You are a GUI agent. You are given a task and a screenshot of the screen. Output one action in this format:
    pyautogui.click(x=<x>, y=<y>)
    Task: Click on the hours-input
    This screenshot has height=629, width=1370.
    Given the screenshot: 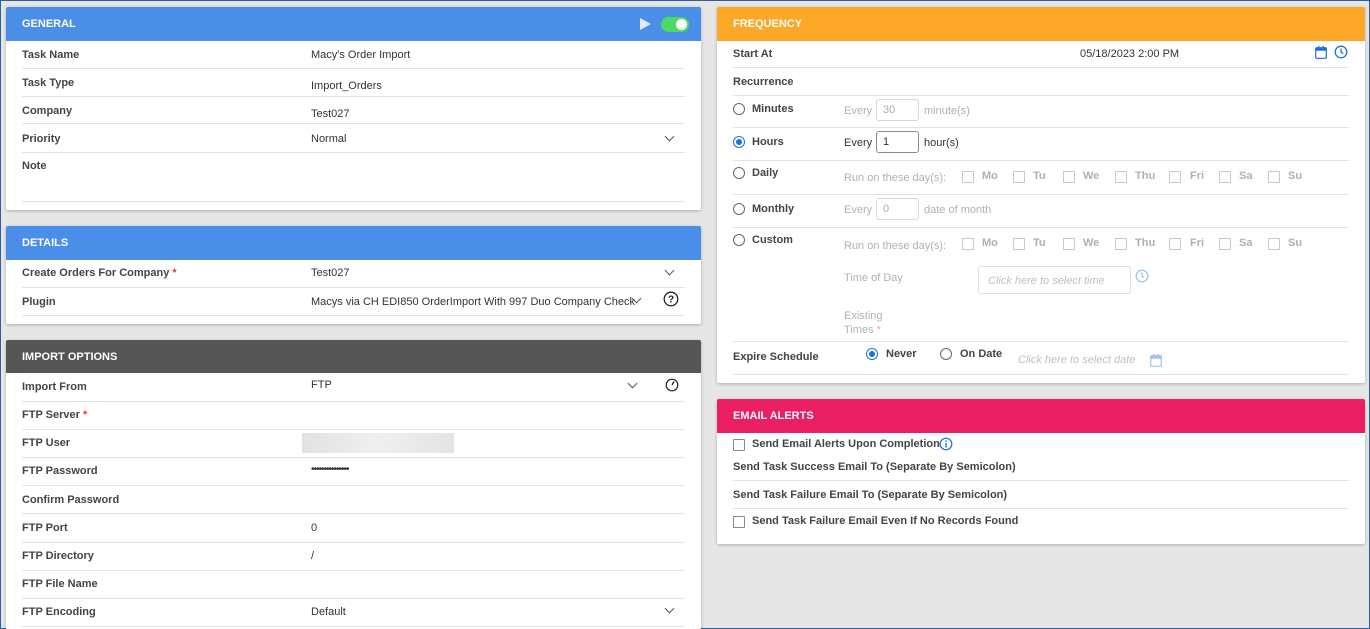 What is the action you would take?
    pyautogui.click(x=897, y=142)
    